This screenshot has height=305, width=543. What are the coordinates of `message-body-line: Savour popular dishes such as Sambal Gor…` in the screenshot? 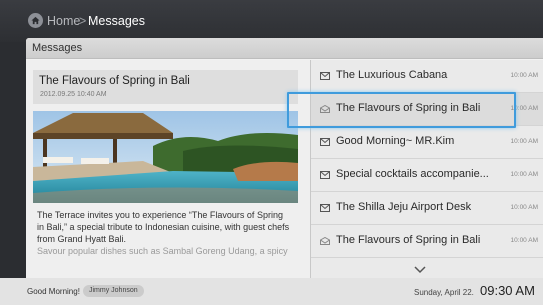 It's located at (162, 251).